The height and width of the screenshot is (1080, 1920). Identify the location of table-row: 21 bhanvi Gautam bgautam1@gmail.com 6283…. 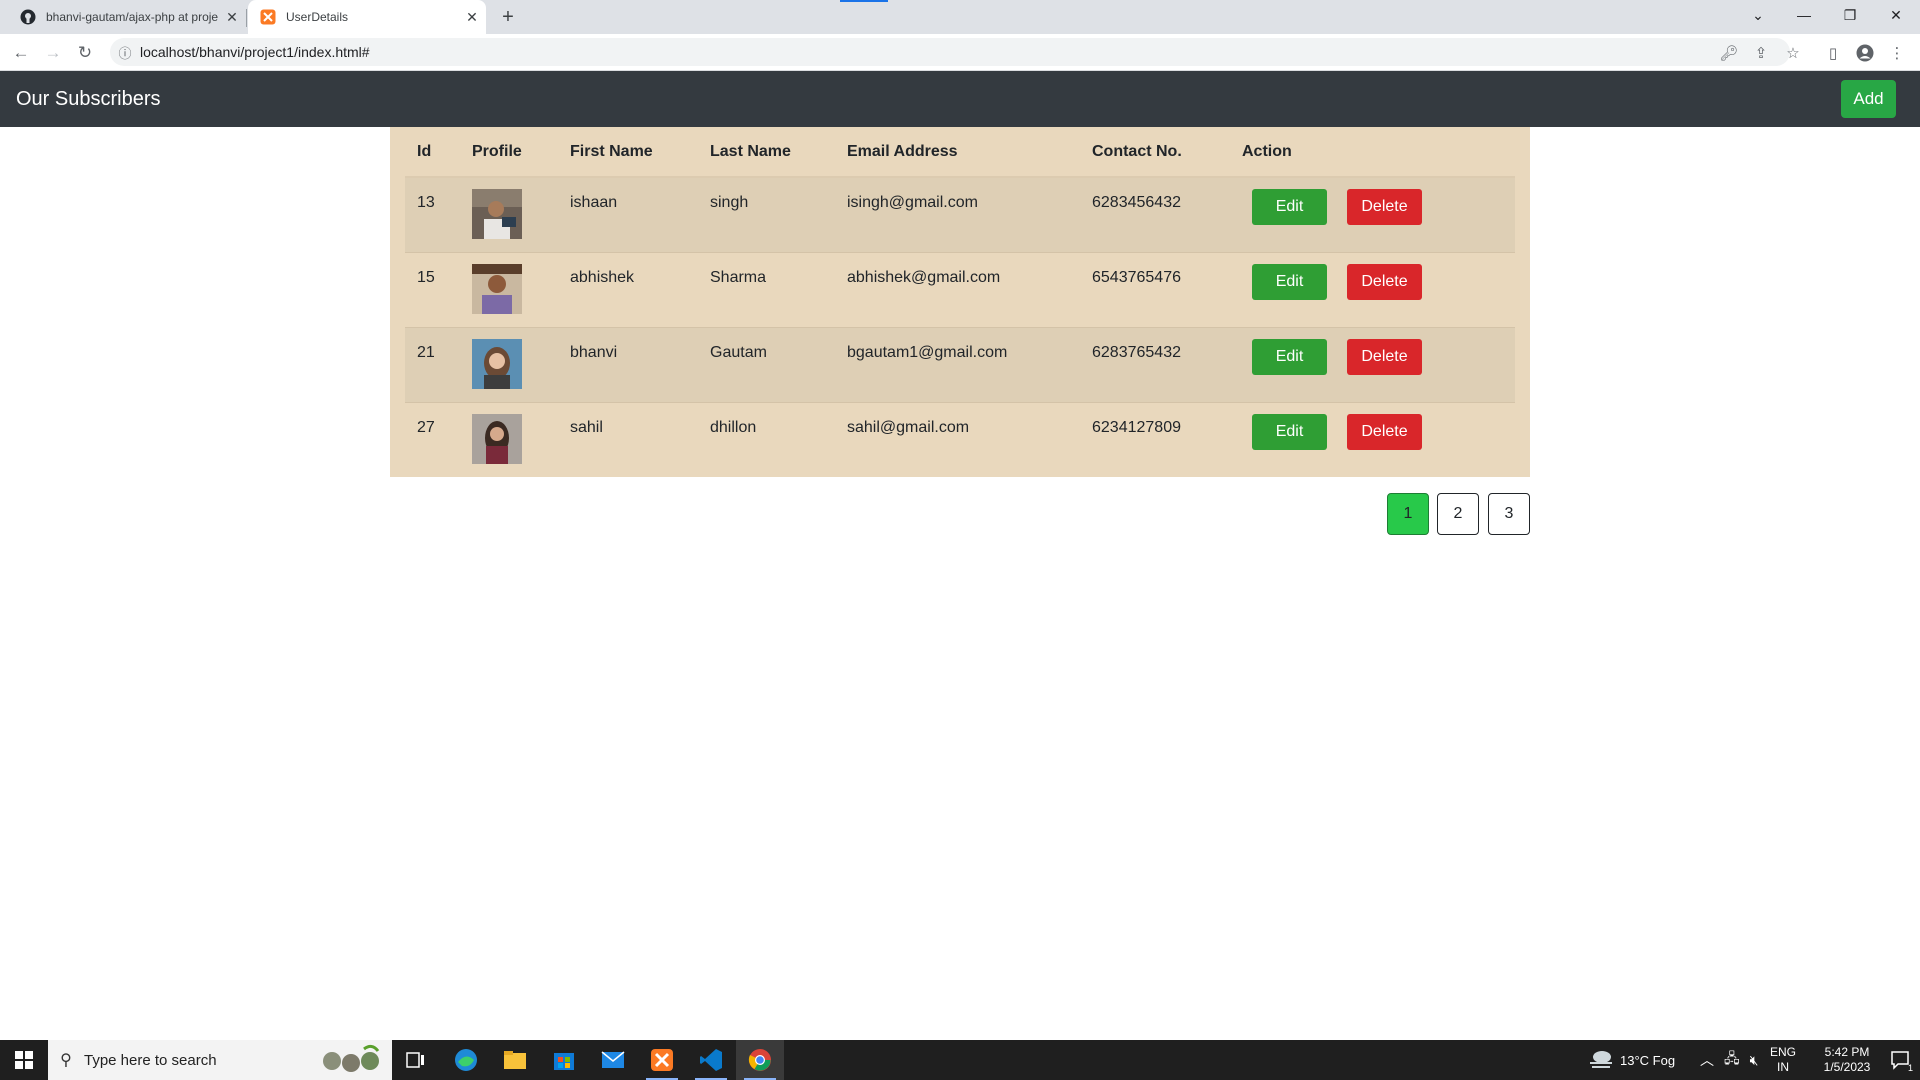
(960, 364).